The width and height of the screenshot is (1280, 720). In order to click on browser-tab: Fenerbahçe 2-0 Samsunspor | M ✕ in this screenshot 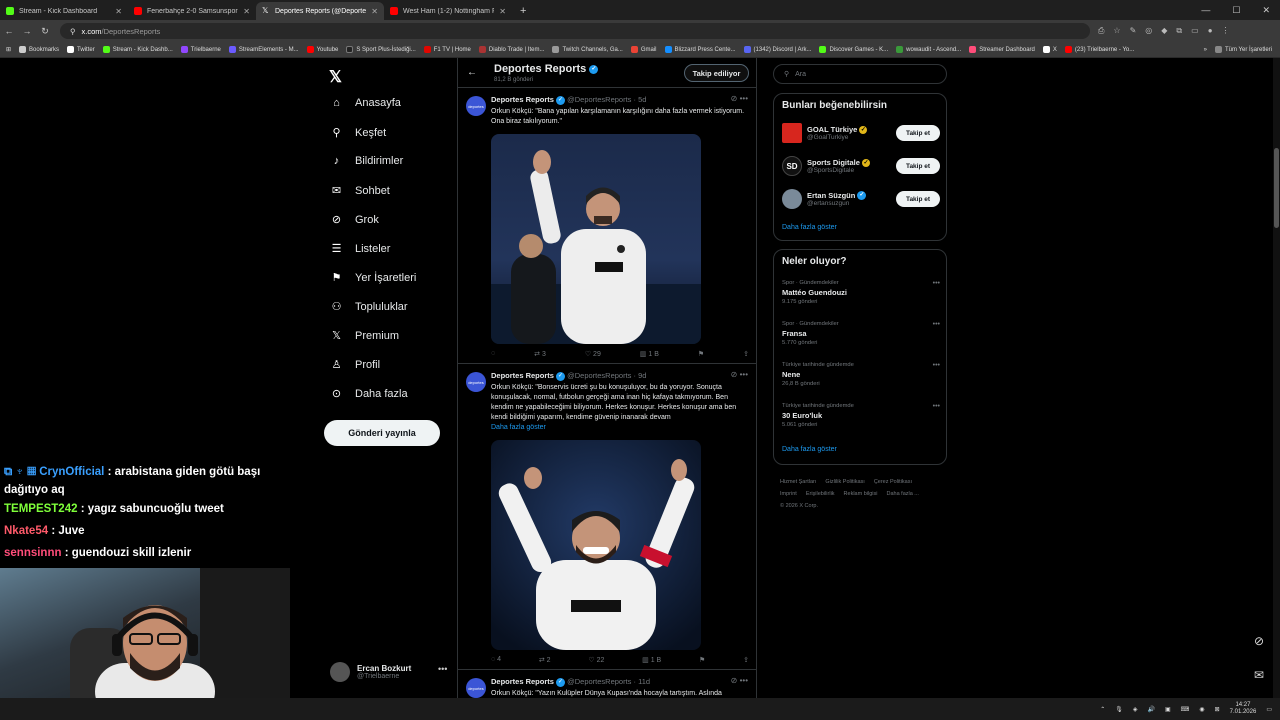, I will do `click(192, 11)`.